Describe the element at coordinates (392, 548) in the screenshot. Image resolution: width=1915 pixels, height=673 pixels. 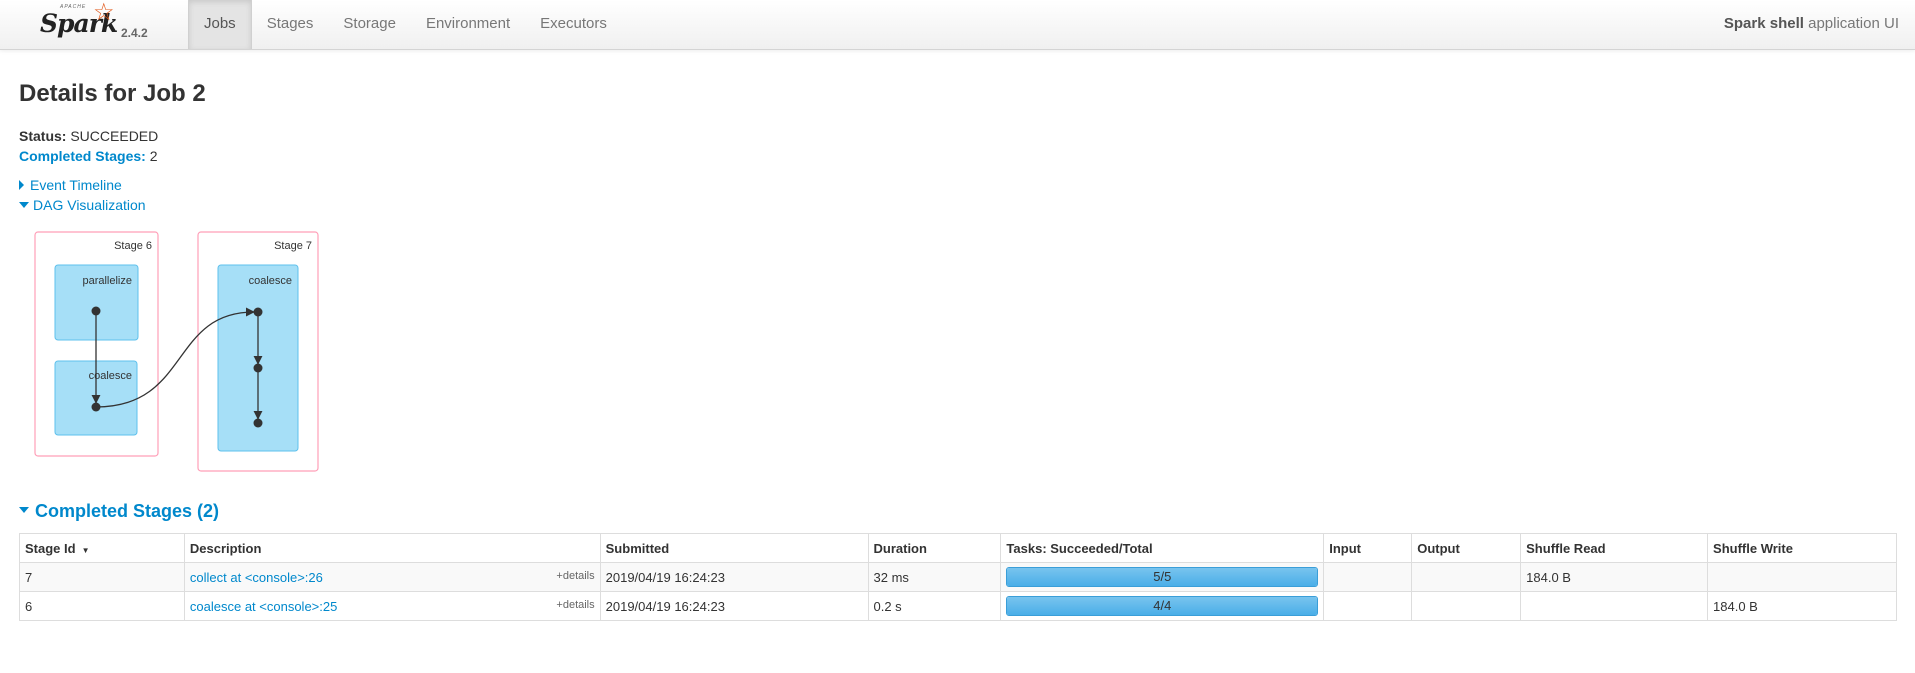
I see `col-description: Description` at that location.